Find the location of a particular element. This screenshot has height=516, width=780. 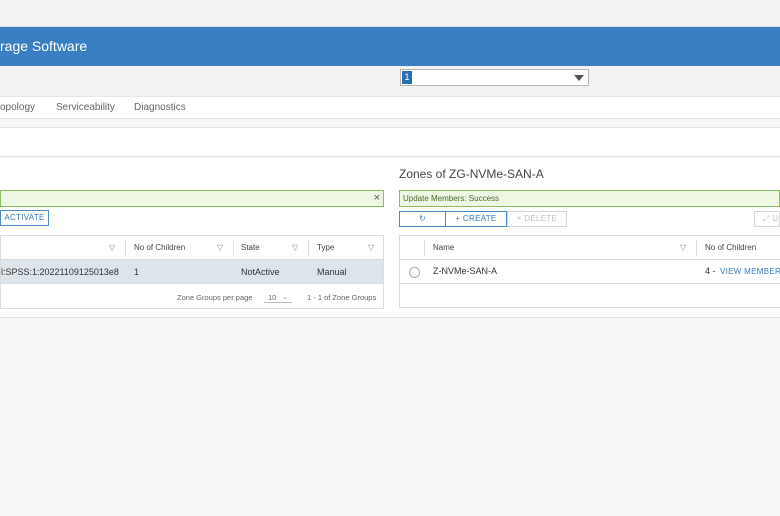

create-button: + CREATE is located at coordinates (476, 219).